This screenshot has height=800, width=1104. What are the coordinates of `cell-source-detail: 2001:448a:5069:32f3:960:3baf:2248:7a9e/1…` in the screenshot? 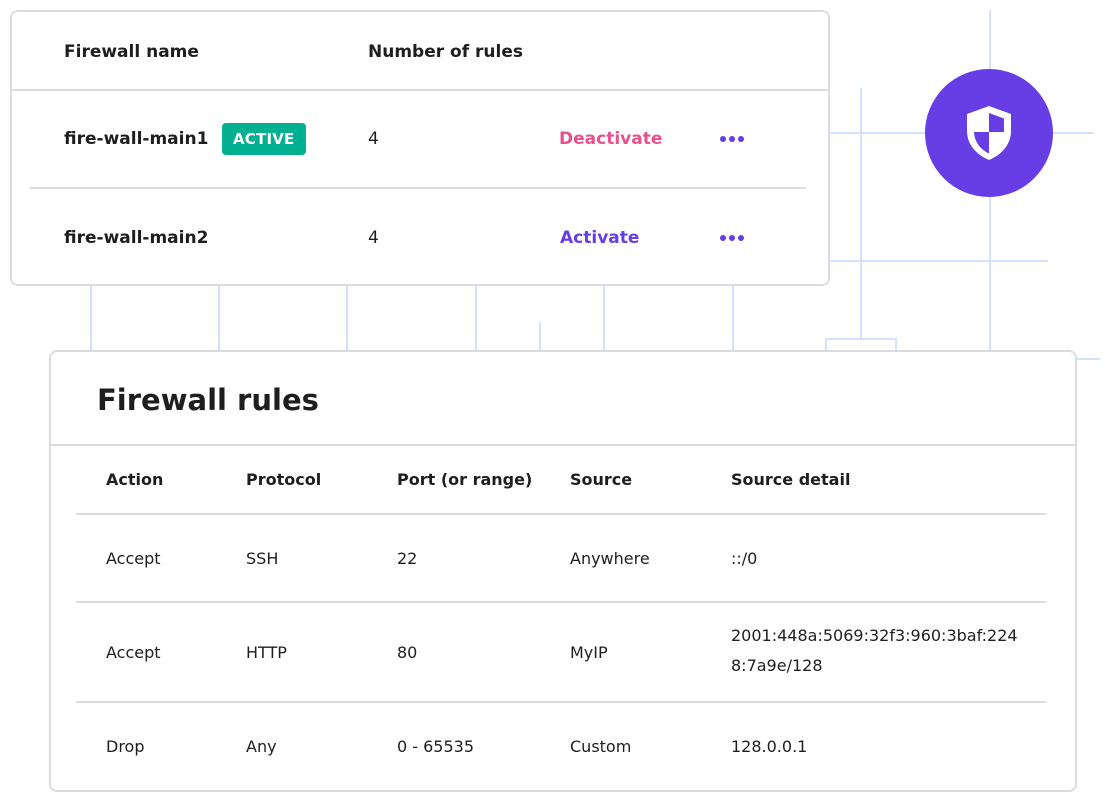 It's located at (874, 650).